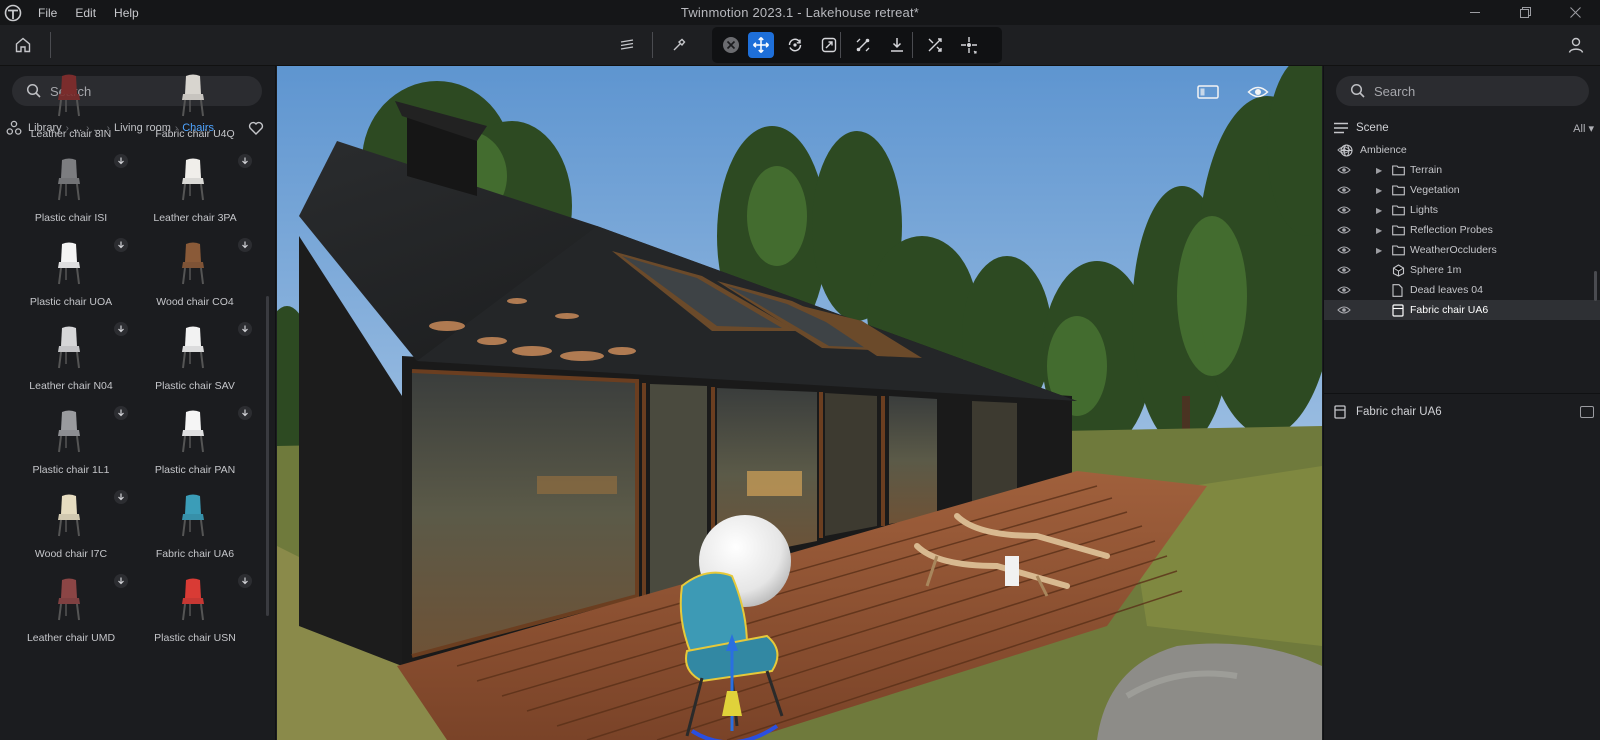 The height and width of the screenshot is (740, 1600). Describe the element at coordinates (1462, 290) in the screenshot. I see `scene-tree-item: Dead leaves 04` at that location.